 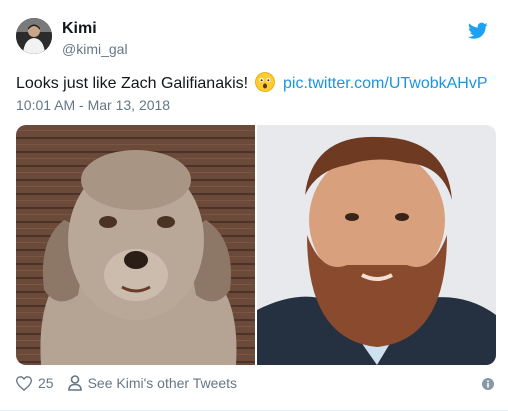 I want to click on info-icon, so click(x=488, y=383).